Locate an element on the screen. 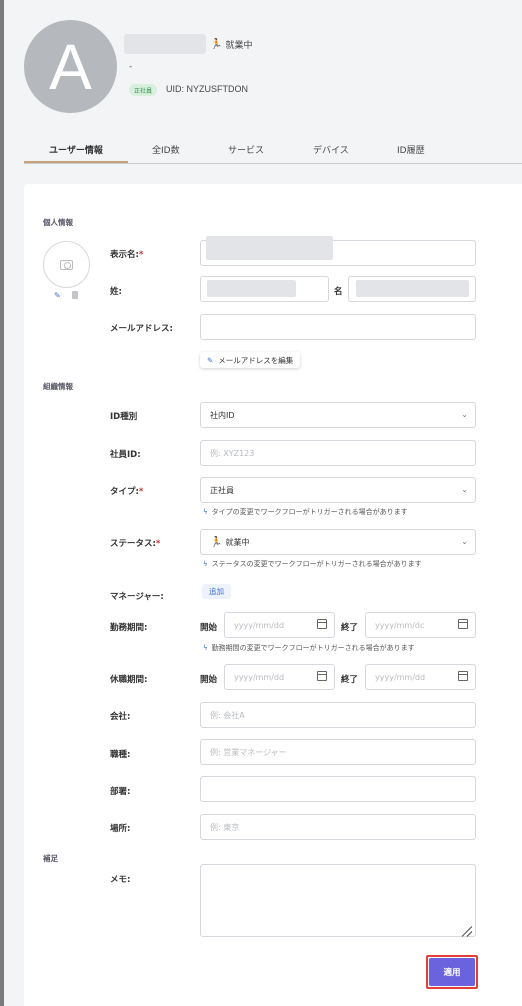  company-placeholder: 例: 会社A is located at coordinates (227, 715).